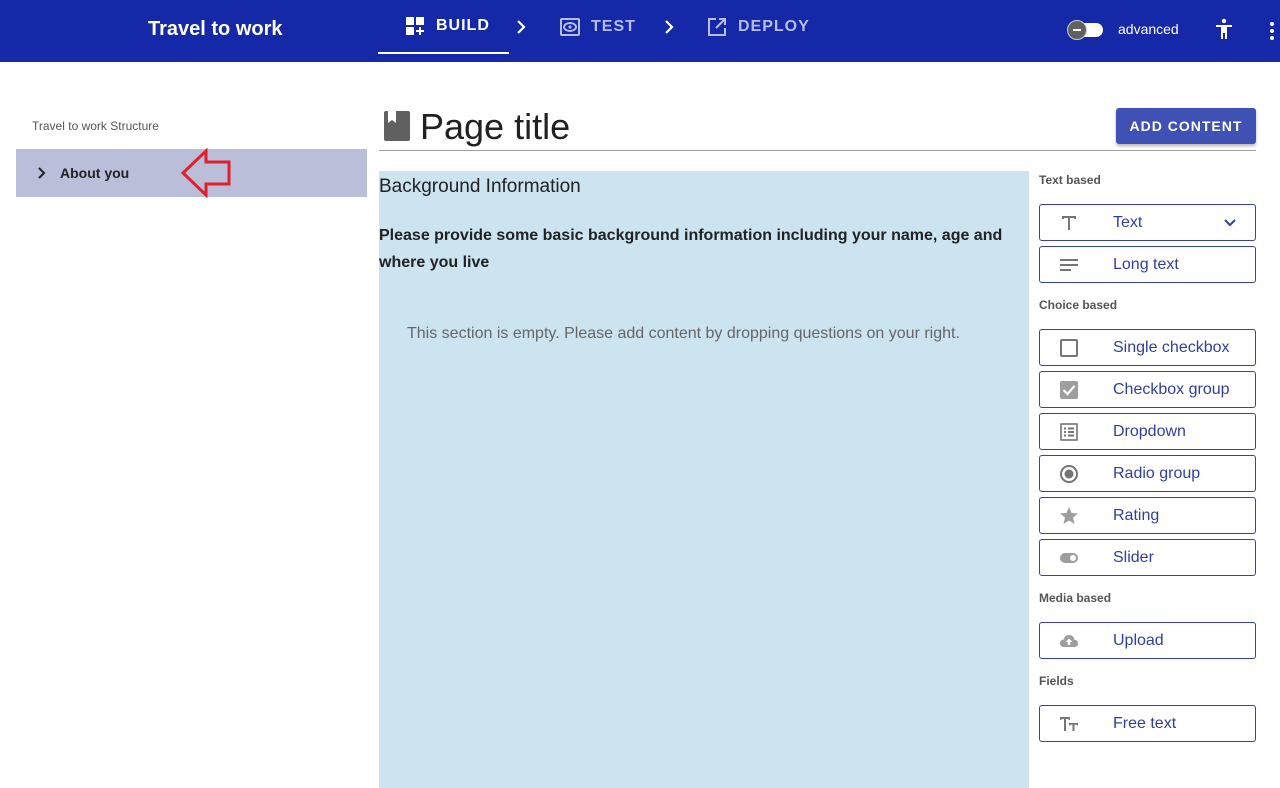  Describe the element at coordinates (495, 127) in the screenshot. I see `page-title: Page title` at that location.